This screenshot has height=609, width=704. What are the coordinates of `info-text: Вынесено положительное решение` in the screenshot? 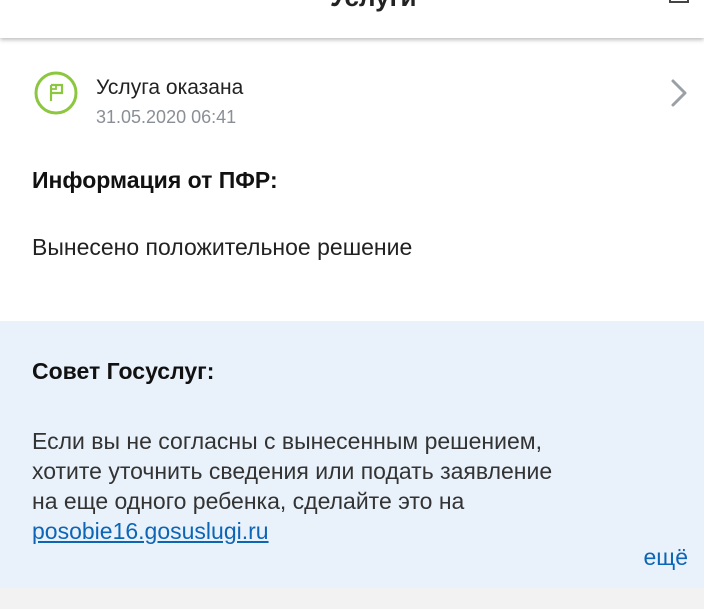 It's located at (222, 247).